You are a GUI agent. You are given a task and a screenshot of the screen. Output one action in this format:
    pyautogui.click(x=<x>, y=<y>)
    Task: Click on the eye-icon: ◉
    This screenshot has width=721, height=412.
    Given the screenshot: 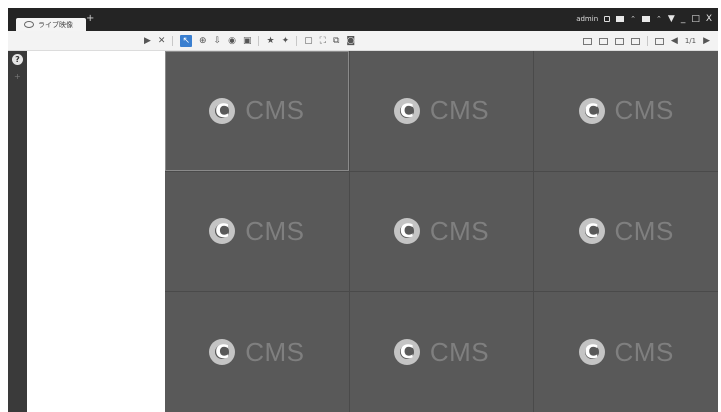 What is the action you would take?
    pyautogui.click(x=232, y=41)
    